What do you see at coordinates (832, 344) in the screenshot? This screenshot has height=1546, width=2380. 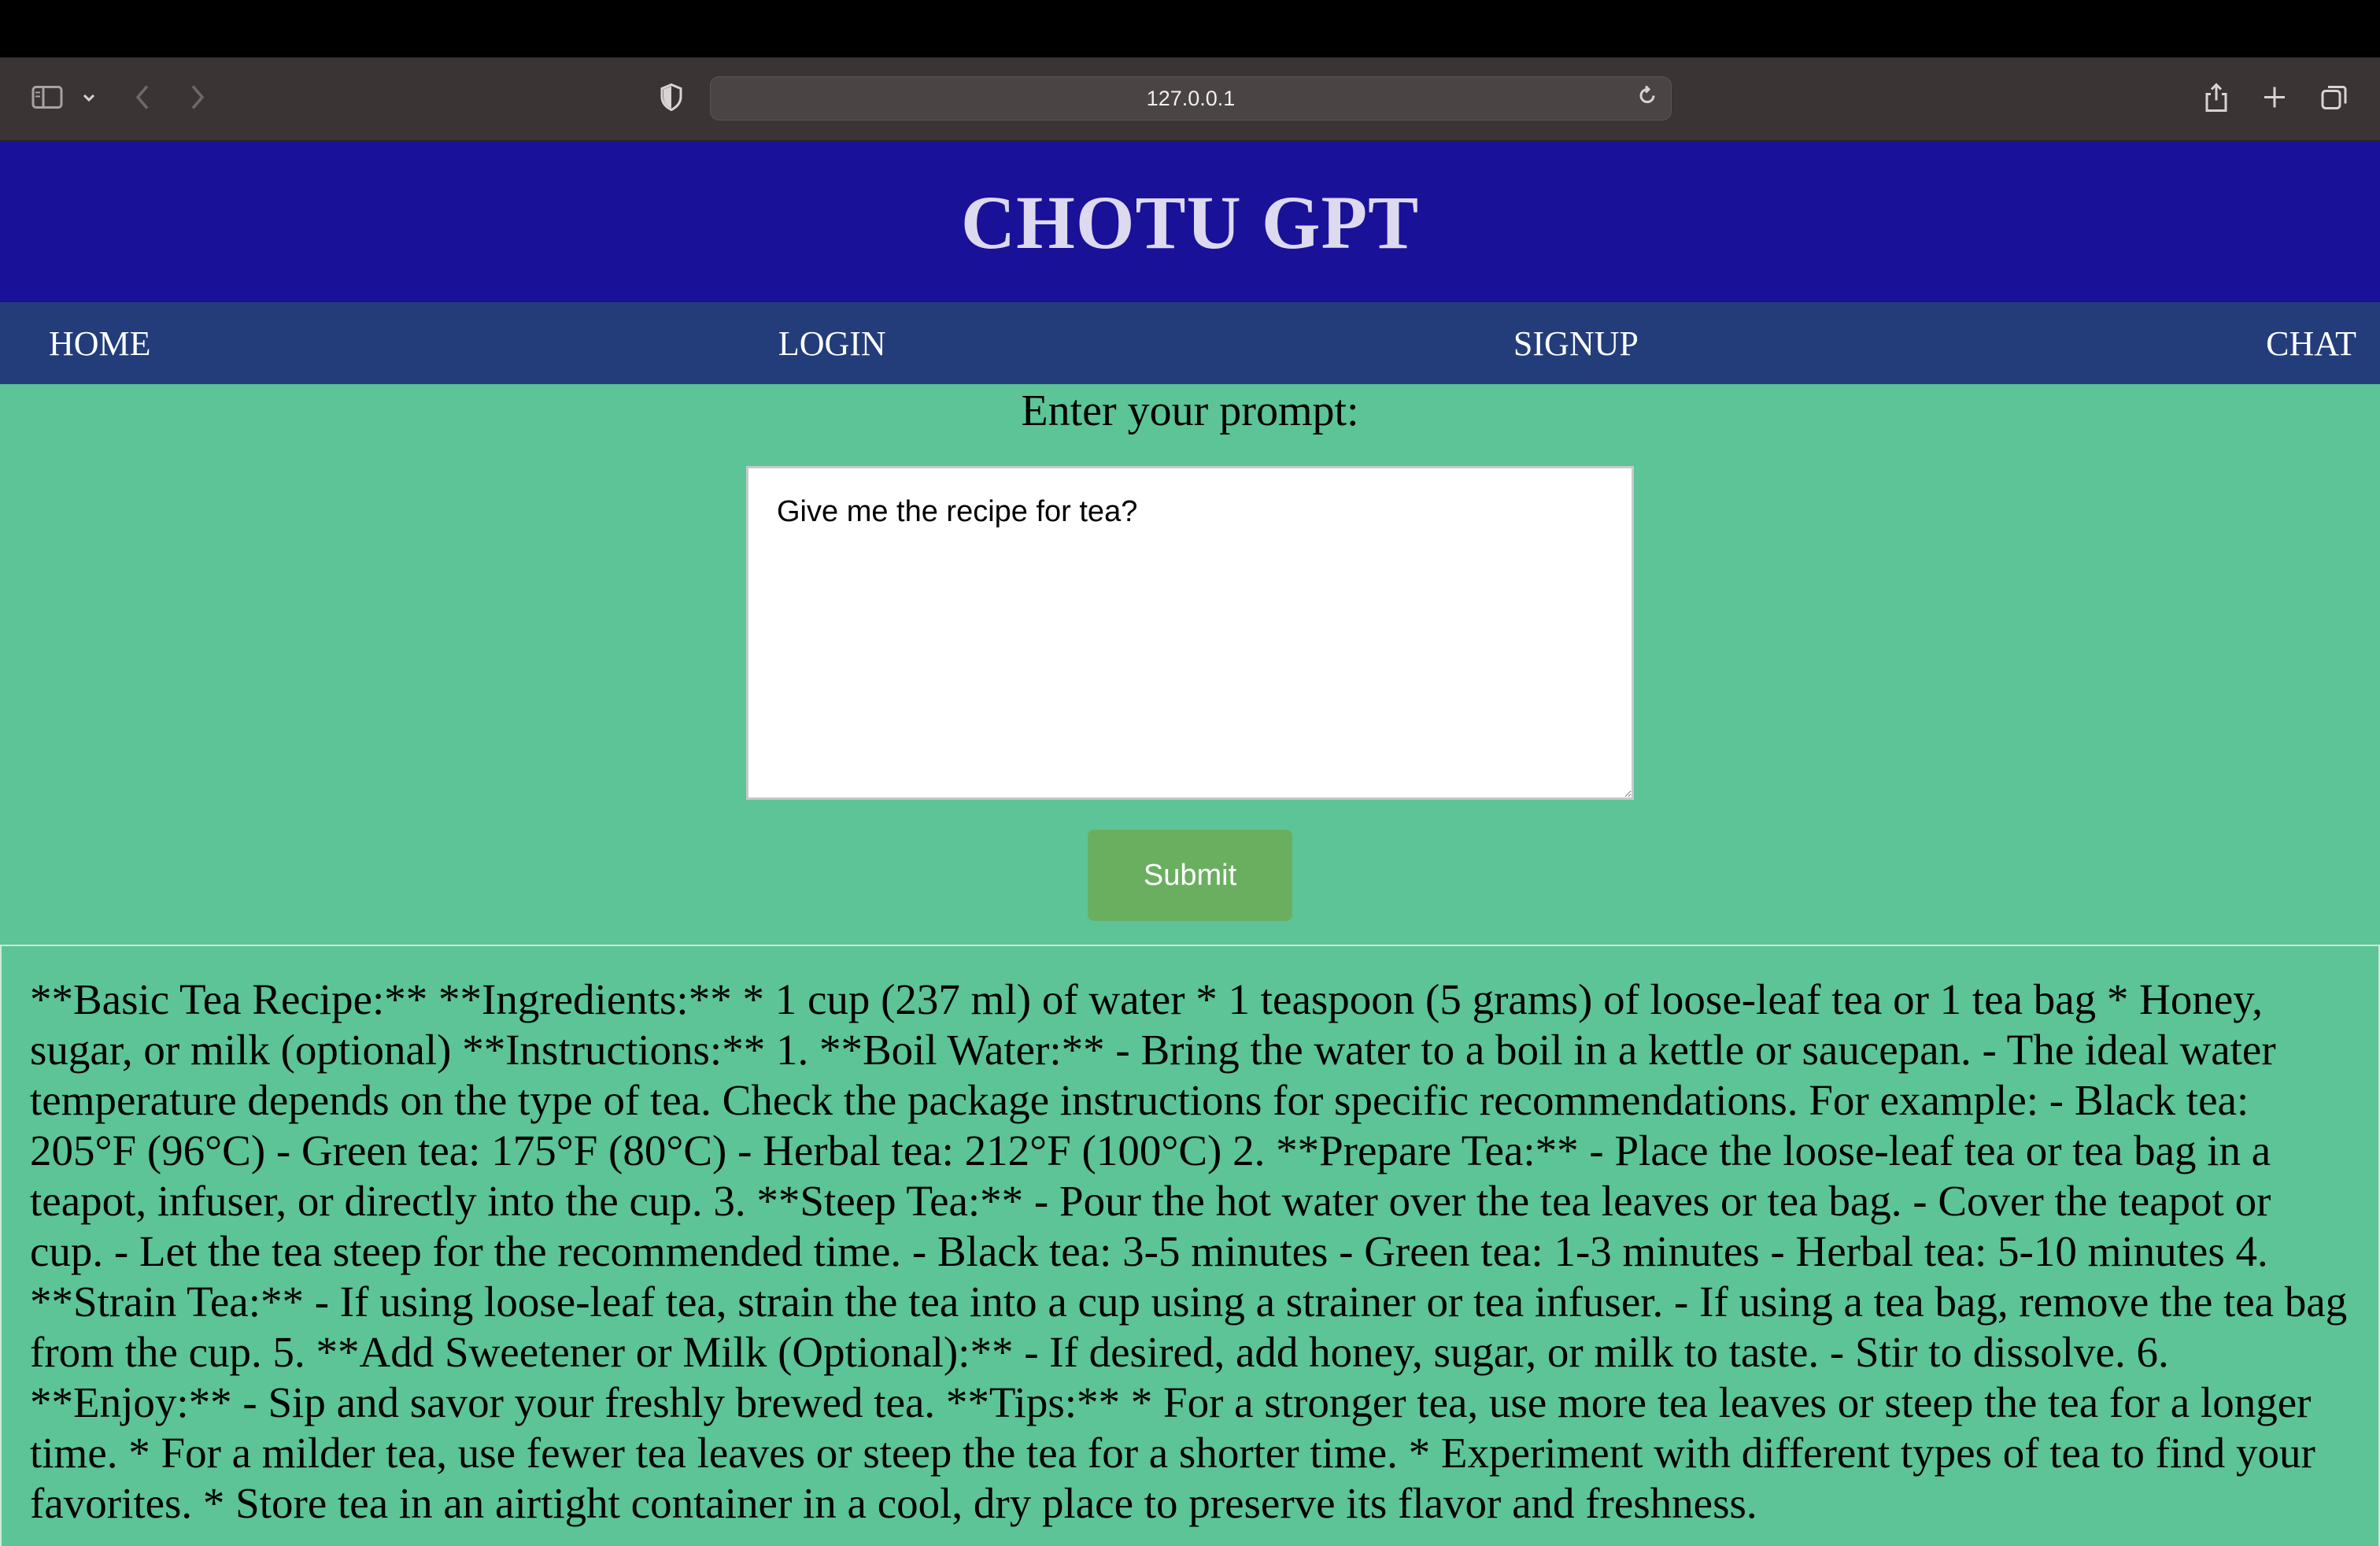 I see `nav-login-link: LOGIN` at bounding box center [832, 344].